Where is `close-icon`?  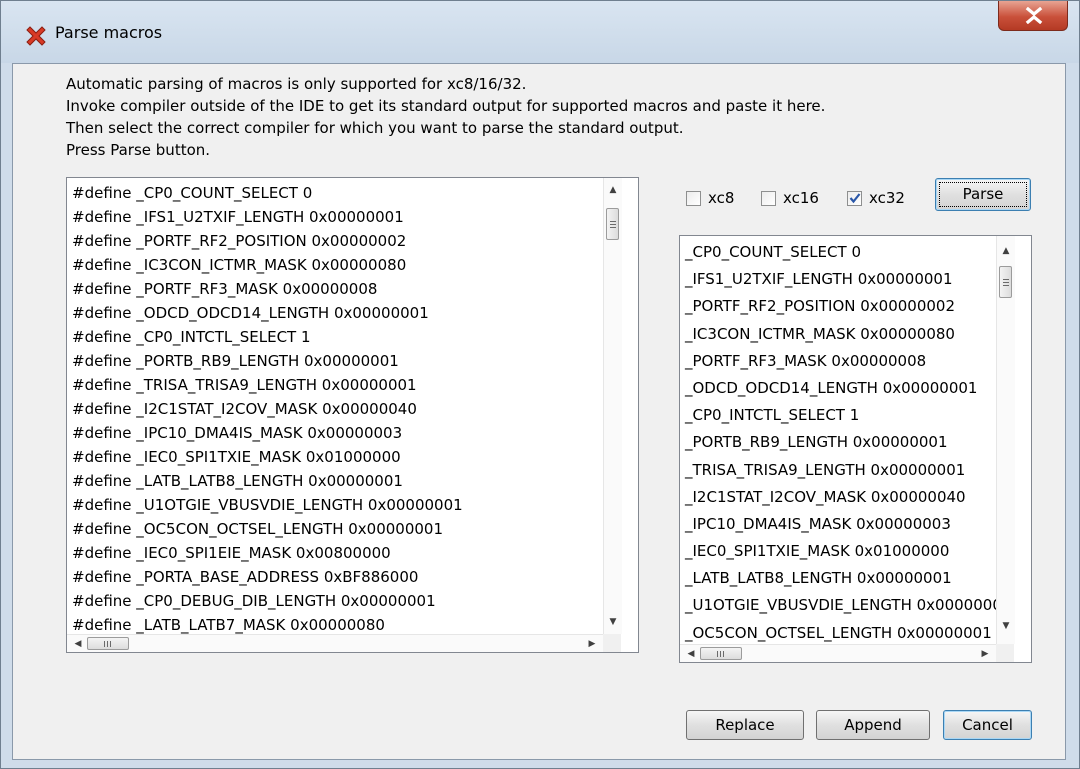
close-icon is located at coordinates (1034, 15).